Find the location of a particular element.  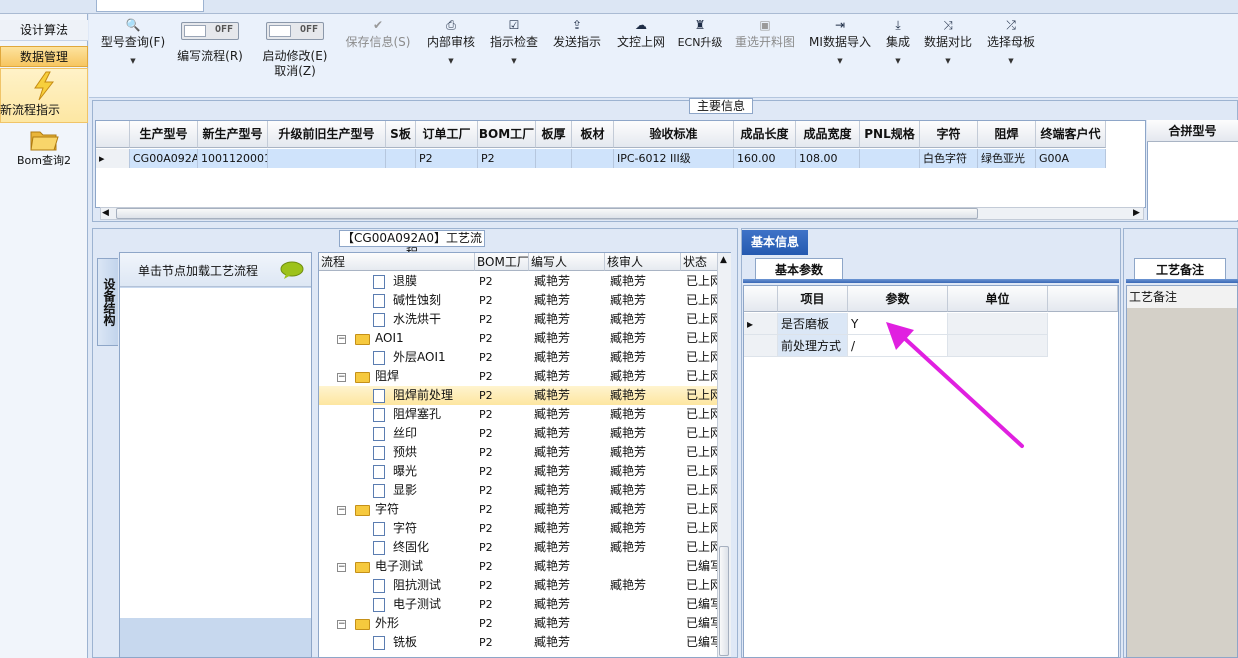

start-modify-switch: OFF is located at coordinates (295, 31).